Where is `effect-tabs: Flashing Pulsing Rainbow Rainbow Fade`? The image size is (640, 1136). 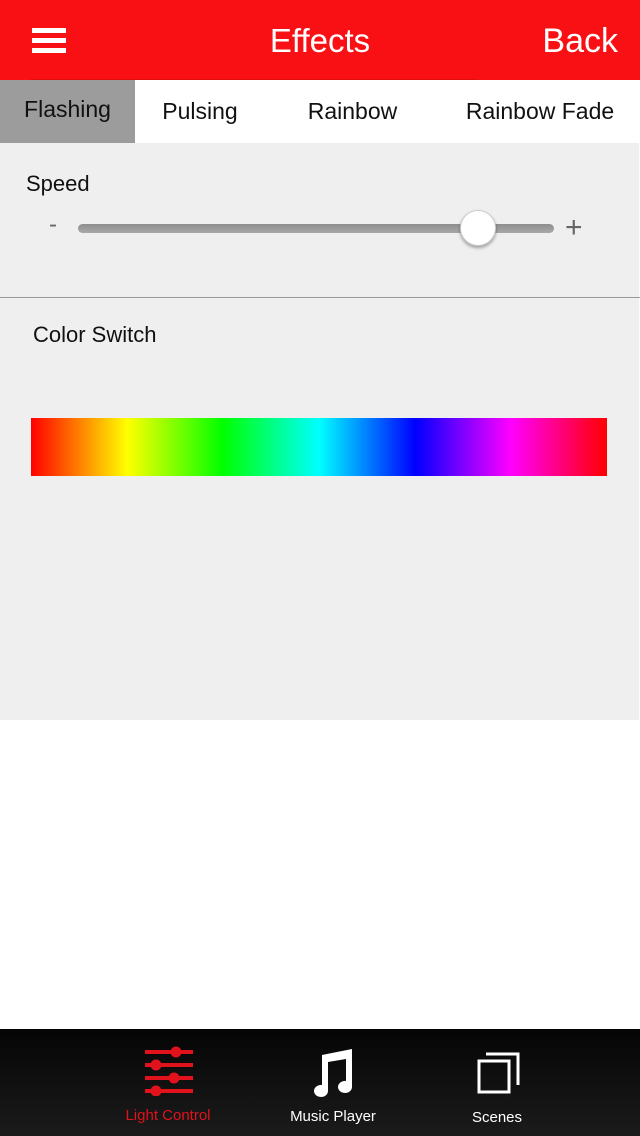 effect-tabs: Flashing Pulsing Rainbow Rainbow Fade is located at coordinates (320, 111).